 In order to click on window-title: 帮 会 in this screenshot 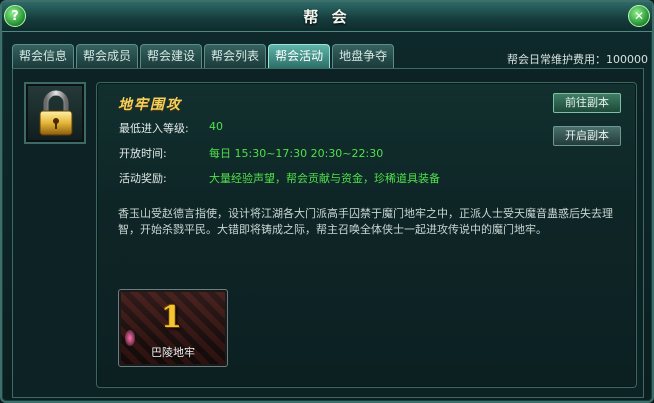, I will do `click(327, 17)`.